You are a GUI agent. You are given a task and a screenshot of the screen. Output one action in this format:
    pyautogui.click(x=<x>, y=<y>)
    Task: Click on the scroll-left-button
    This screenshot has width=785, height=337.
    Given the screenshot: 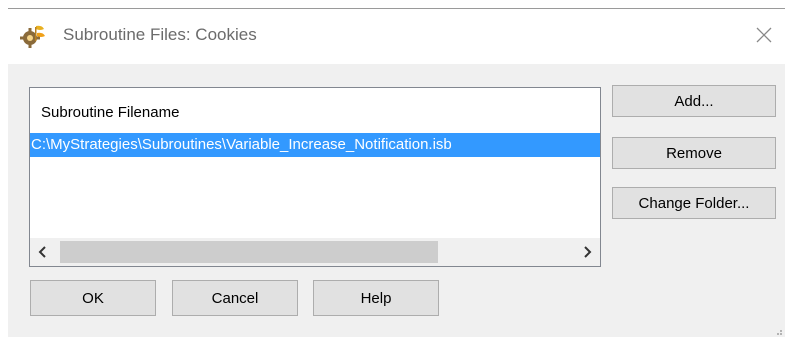 What is the action you would take?
    pyautogui.click(x=43, y=252)
    